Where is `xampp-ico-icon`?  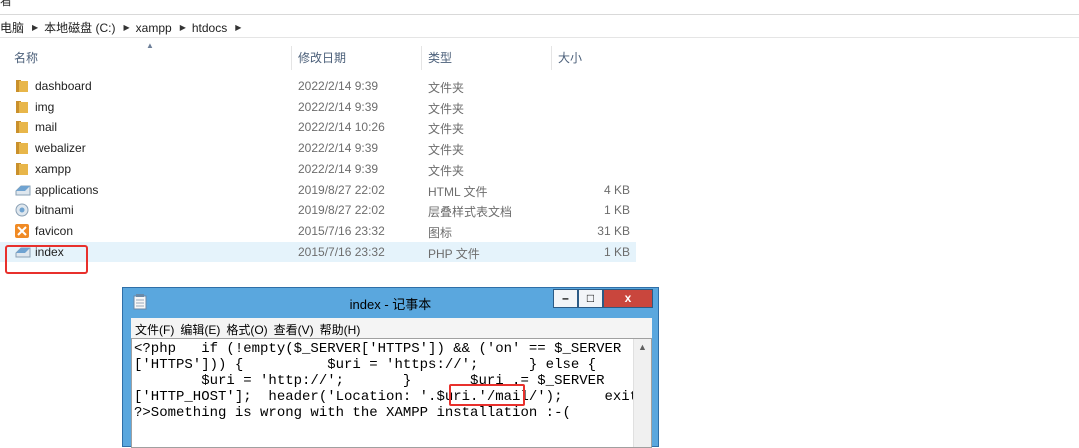 xampp-ico-icon is located at coordinates (22, 230).